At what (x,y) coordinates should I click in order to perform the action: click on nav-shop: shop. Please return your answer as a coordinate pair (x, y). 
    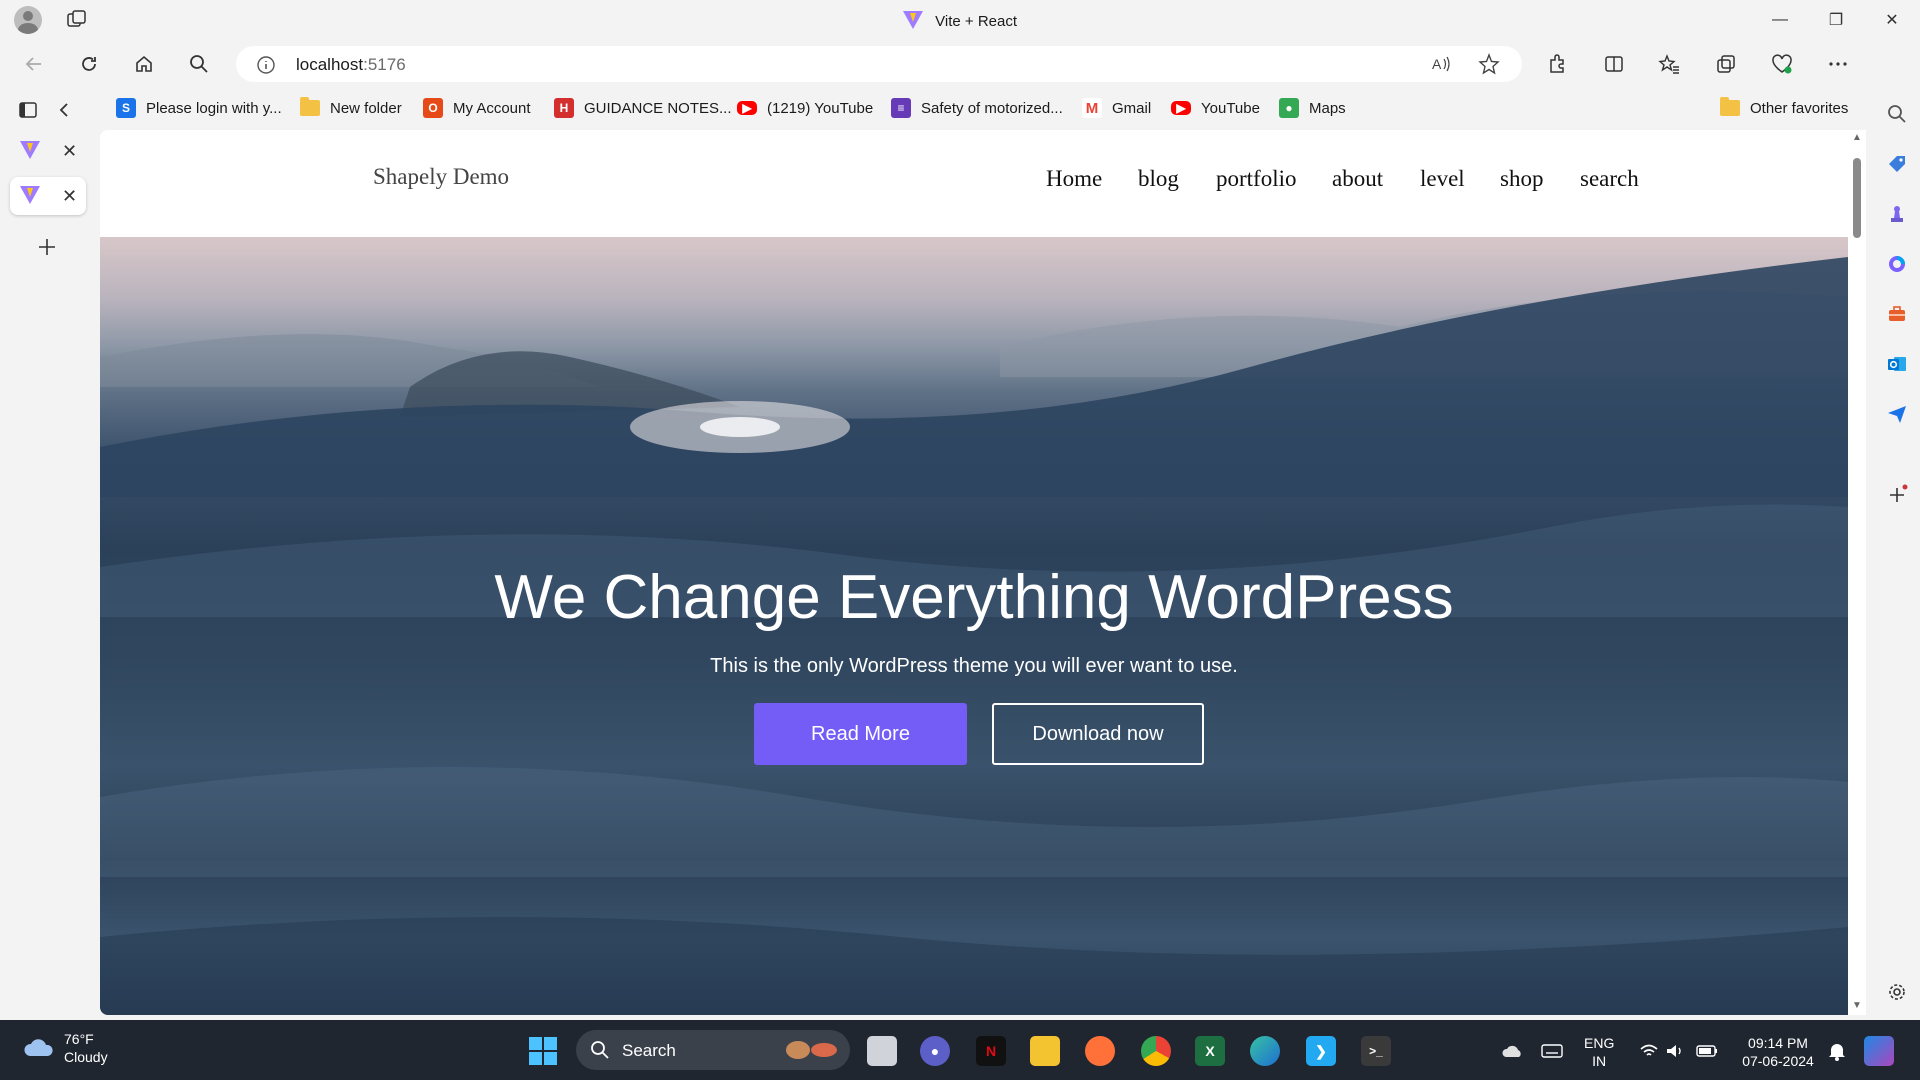
    Looking at the image, I should click on (1521, 179).